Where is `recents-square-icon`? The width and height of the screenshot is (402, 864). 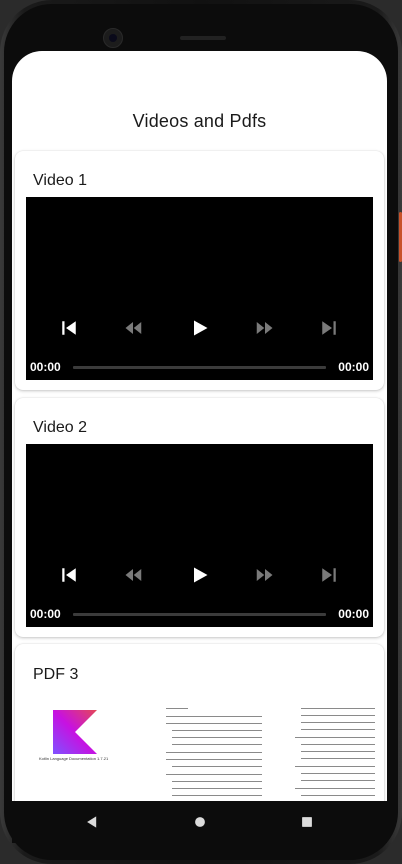 recents-square-icon is located at coordinates (307, 822).